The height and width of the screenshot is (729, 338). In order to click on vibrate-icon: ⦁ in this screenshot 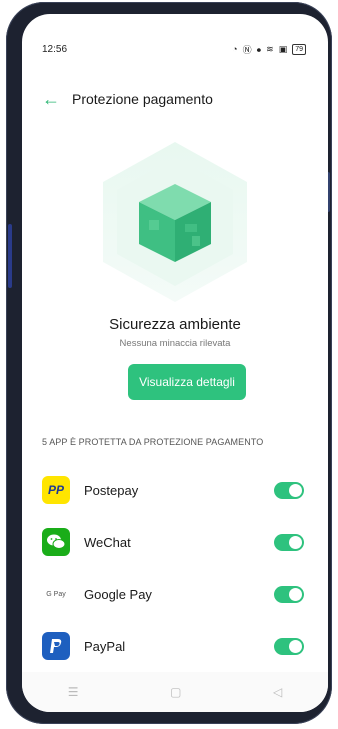, I will do `click(259, 48)`.